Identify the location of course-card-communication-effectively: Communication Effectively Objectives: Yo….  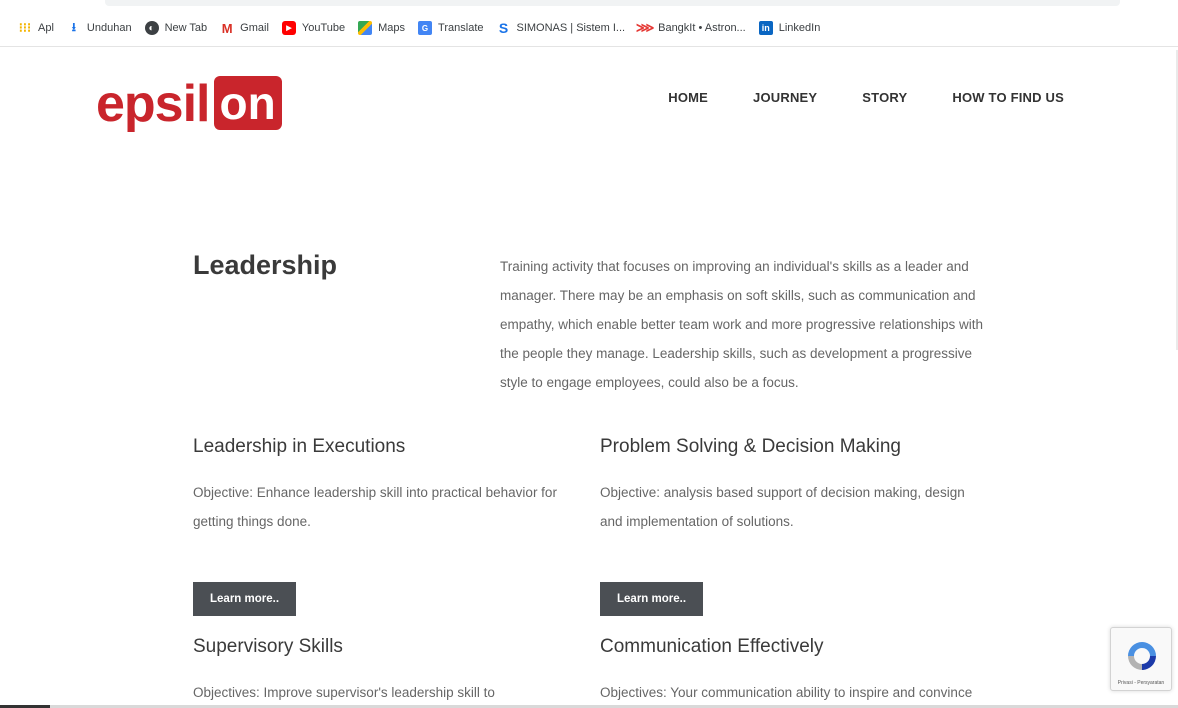
(790, 672).